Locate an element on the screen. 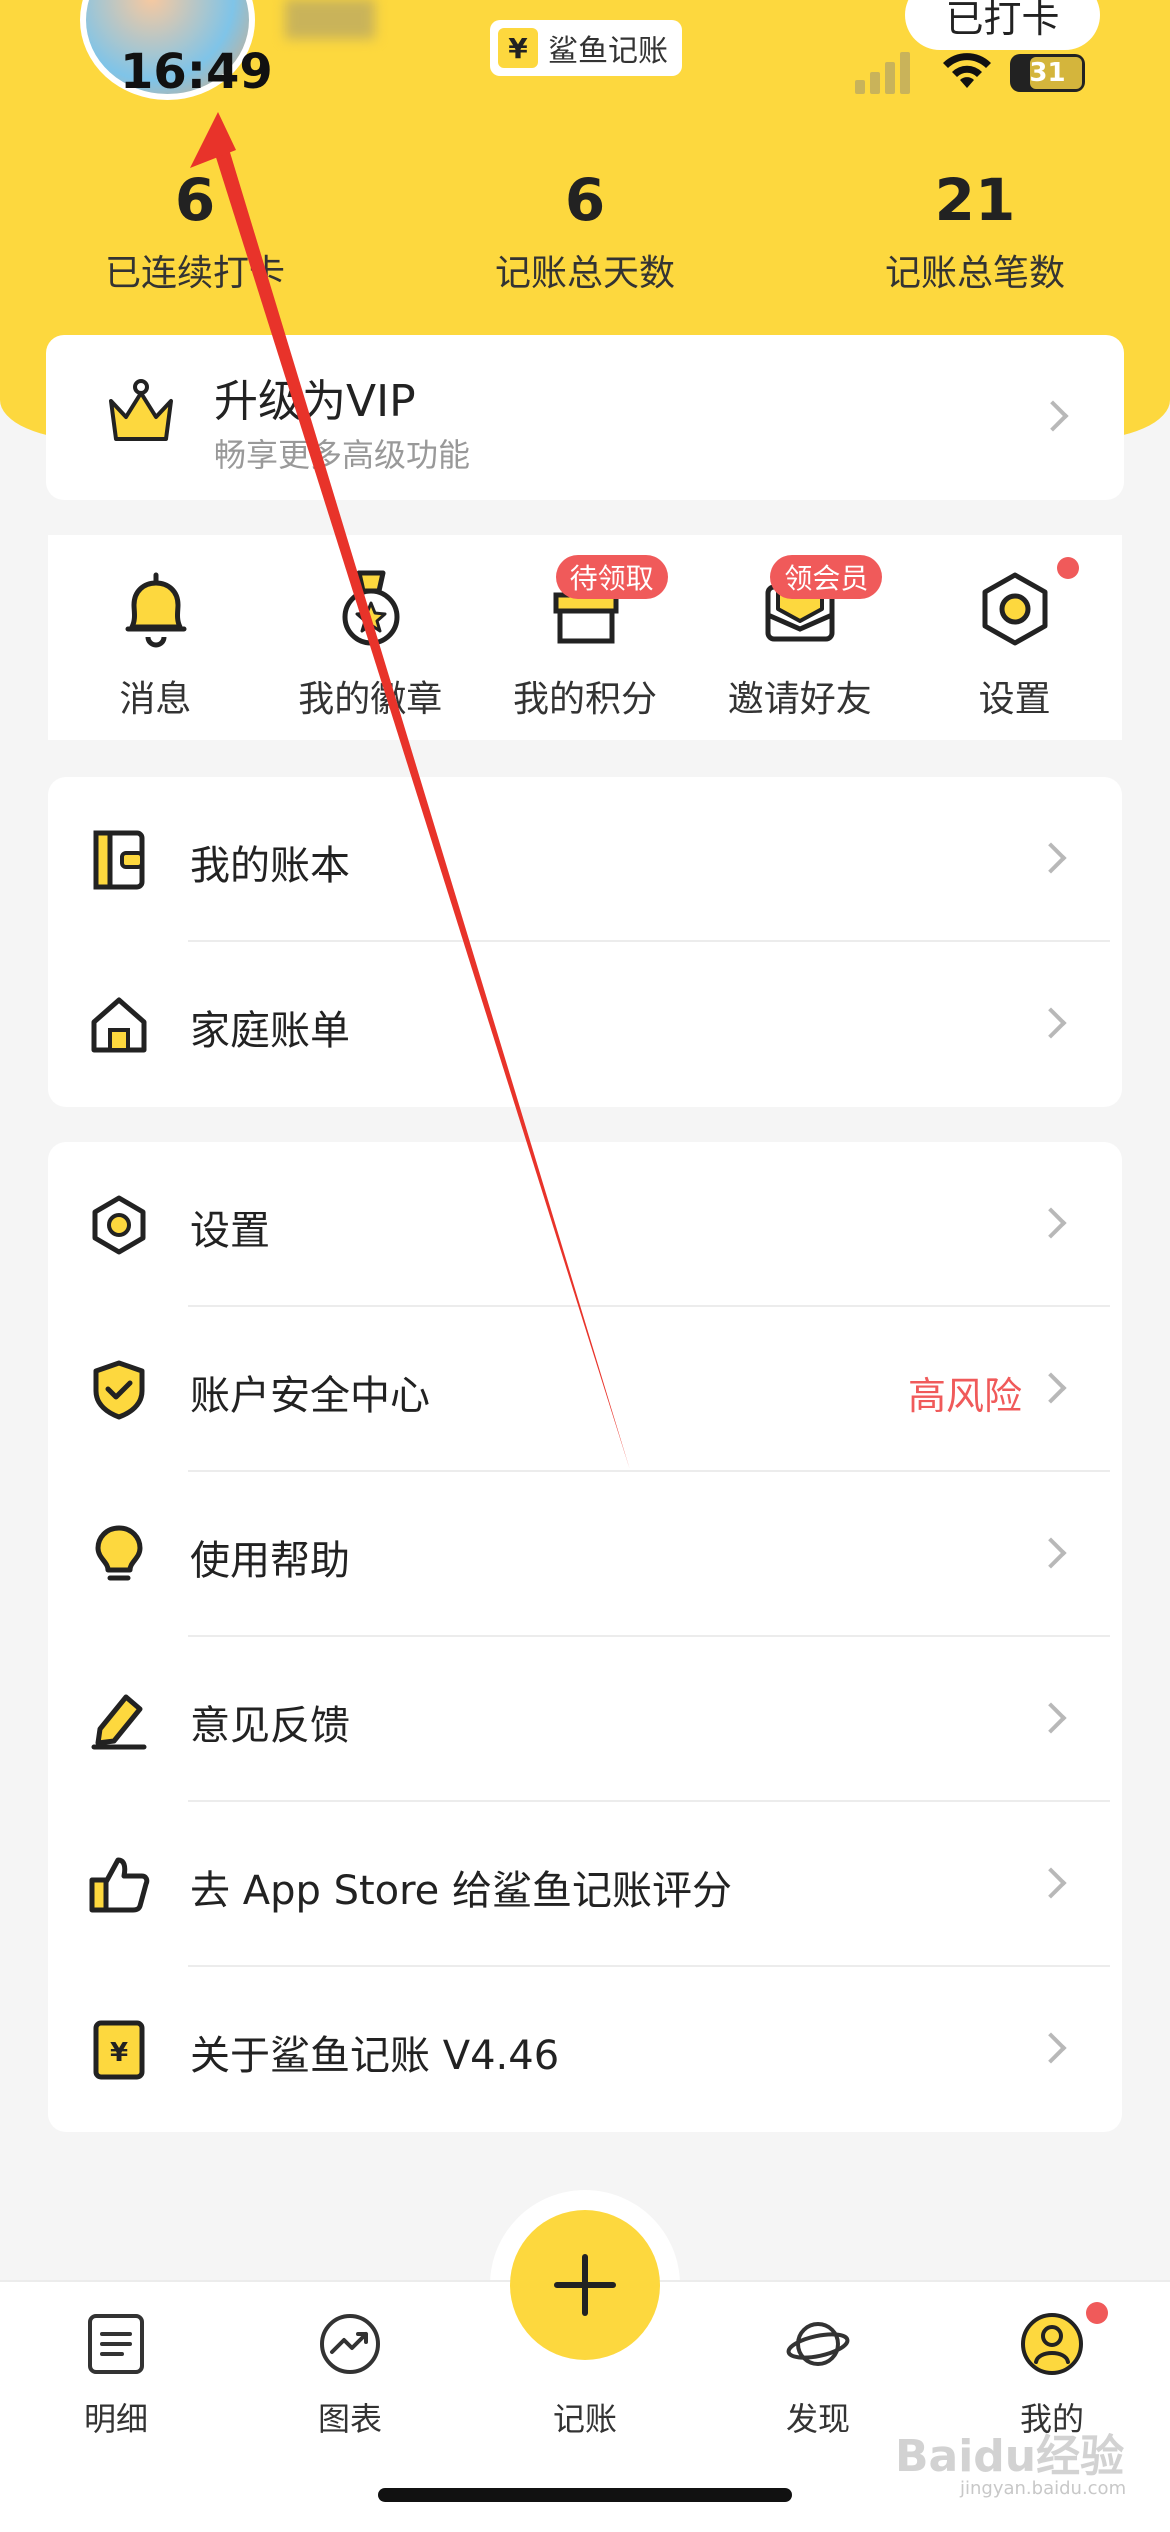 The height and width of the screenshot is (2532, 1170). quick-action-label: 邀请好友 is located at coordinates (799, 699).